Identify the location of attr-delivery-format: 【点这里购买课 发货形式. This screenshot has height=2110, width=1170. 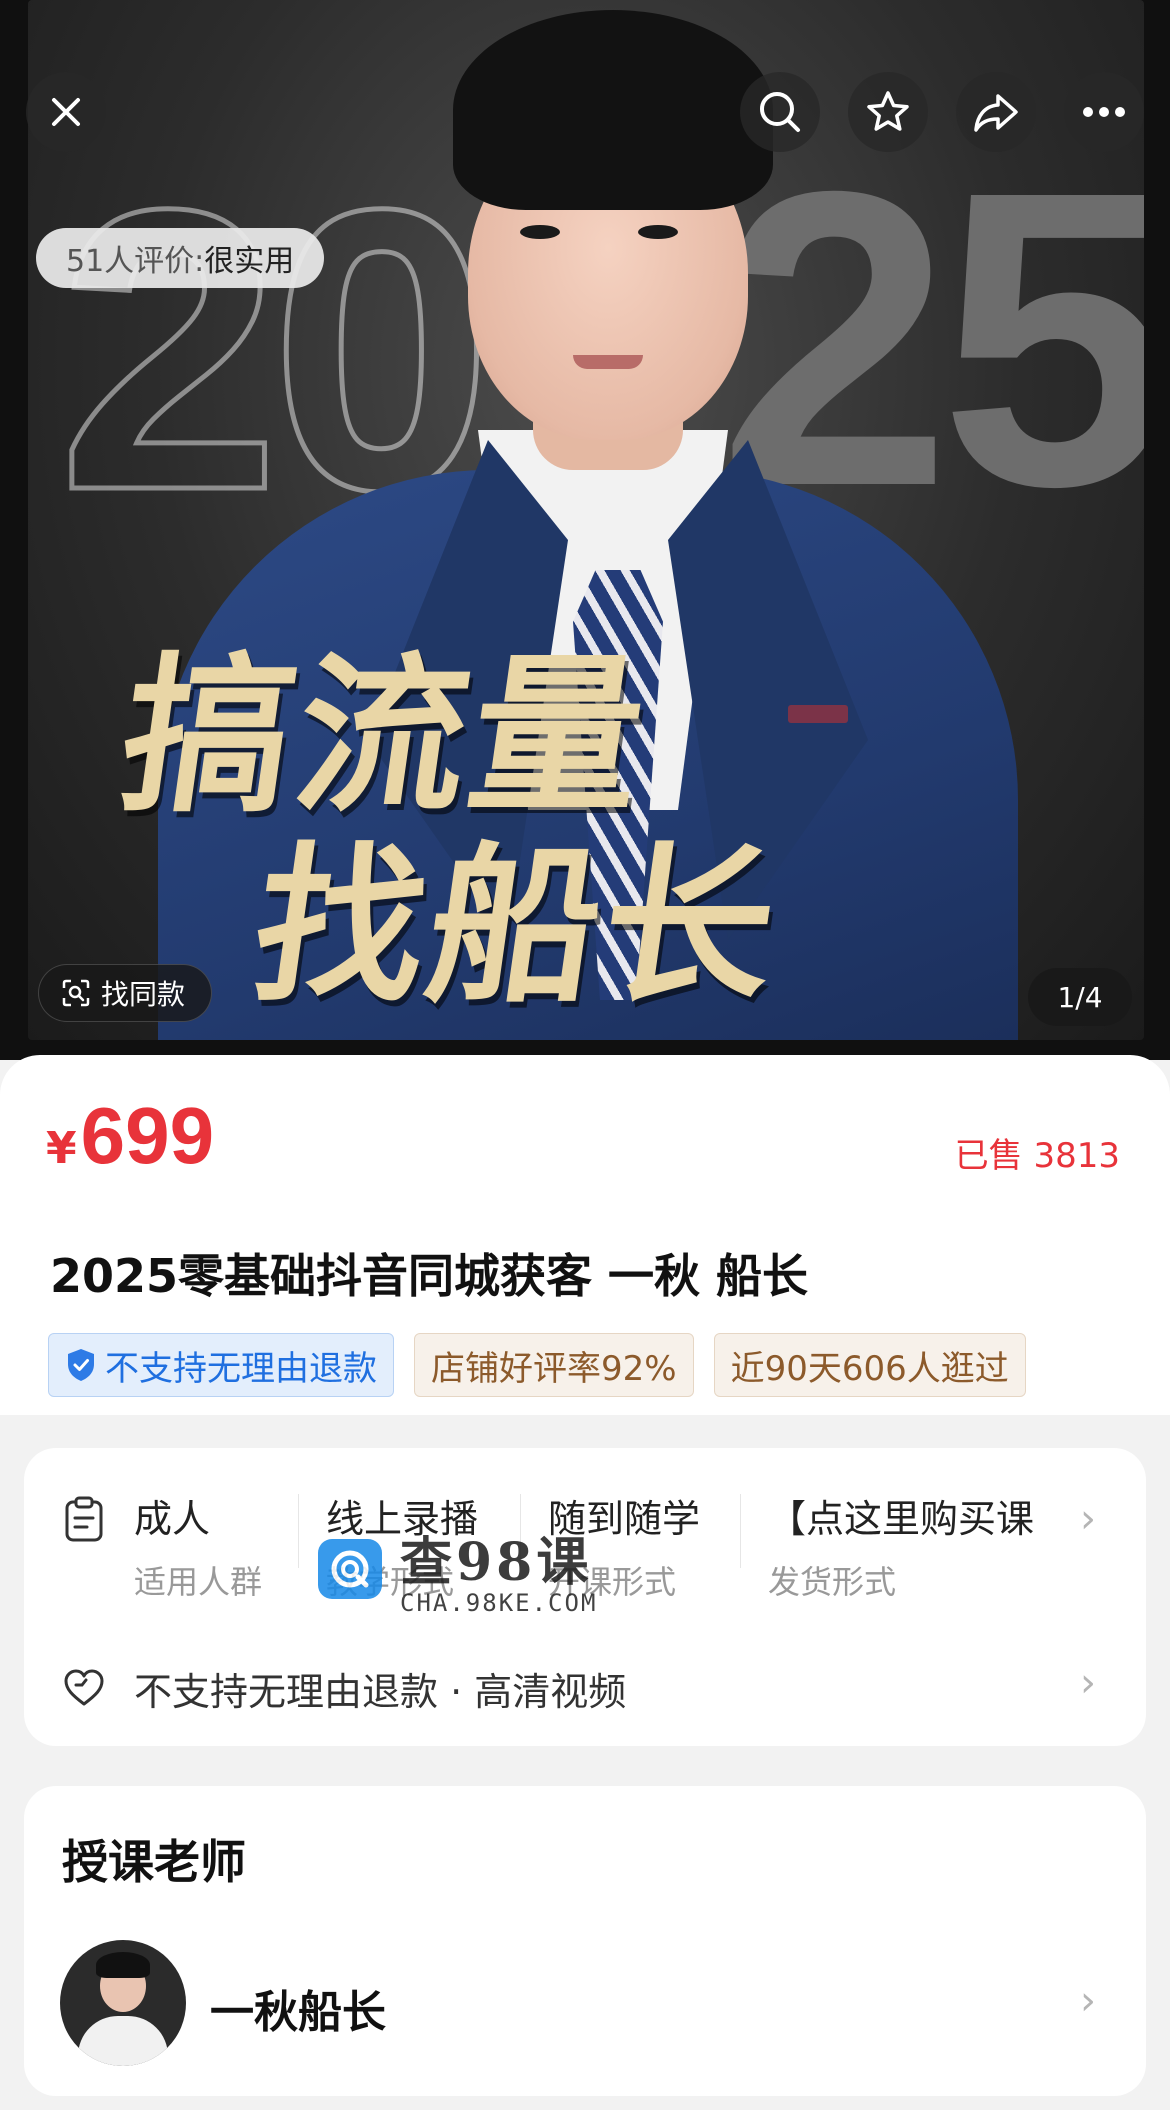
(918, 1545).